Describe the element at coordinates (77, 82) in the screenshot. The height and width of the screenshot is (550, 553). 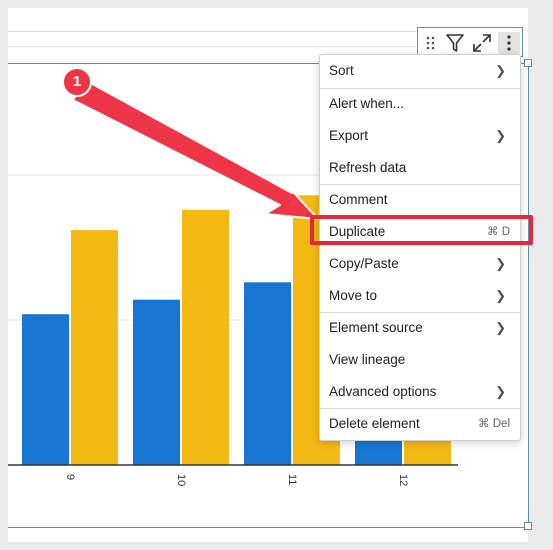
I see `step-badge: 1` at that location.